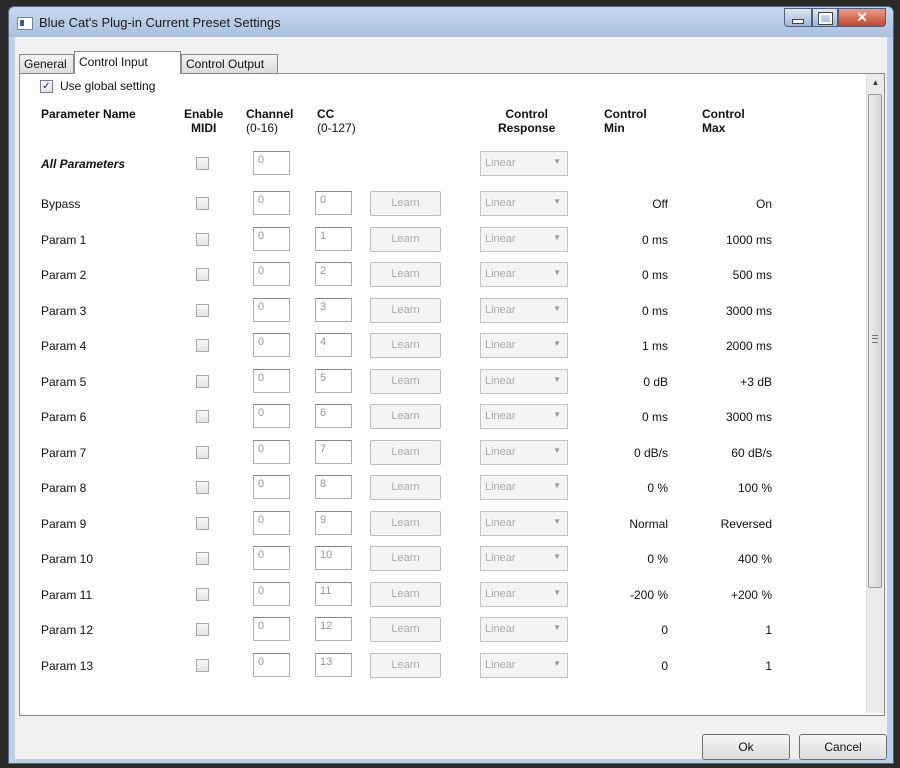 The height and width of the screenshot is (768, 900). What do you see at coordinates (333, 274) in the screenshot?
I see `cc-field: 2` at bounding box center [333, 274].